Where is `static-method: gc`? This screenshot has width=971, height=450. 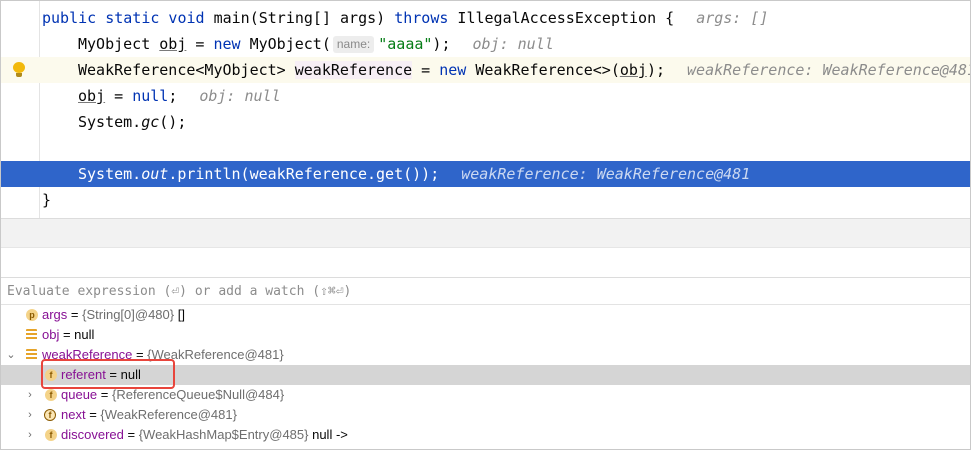 static-method: gc is located at coordinates (150, 122).